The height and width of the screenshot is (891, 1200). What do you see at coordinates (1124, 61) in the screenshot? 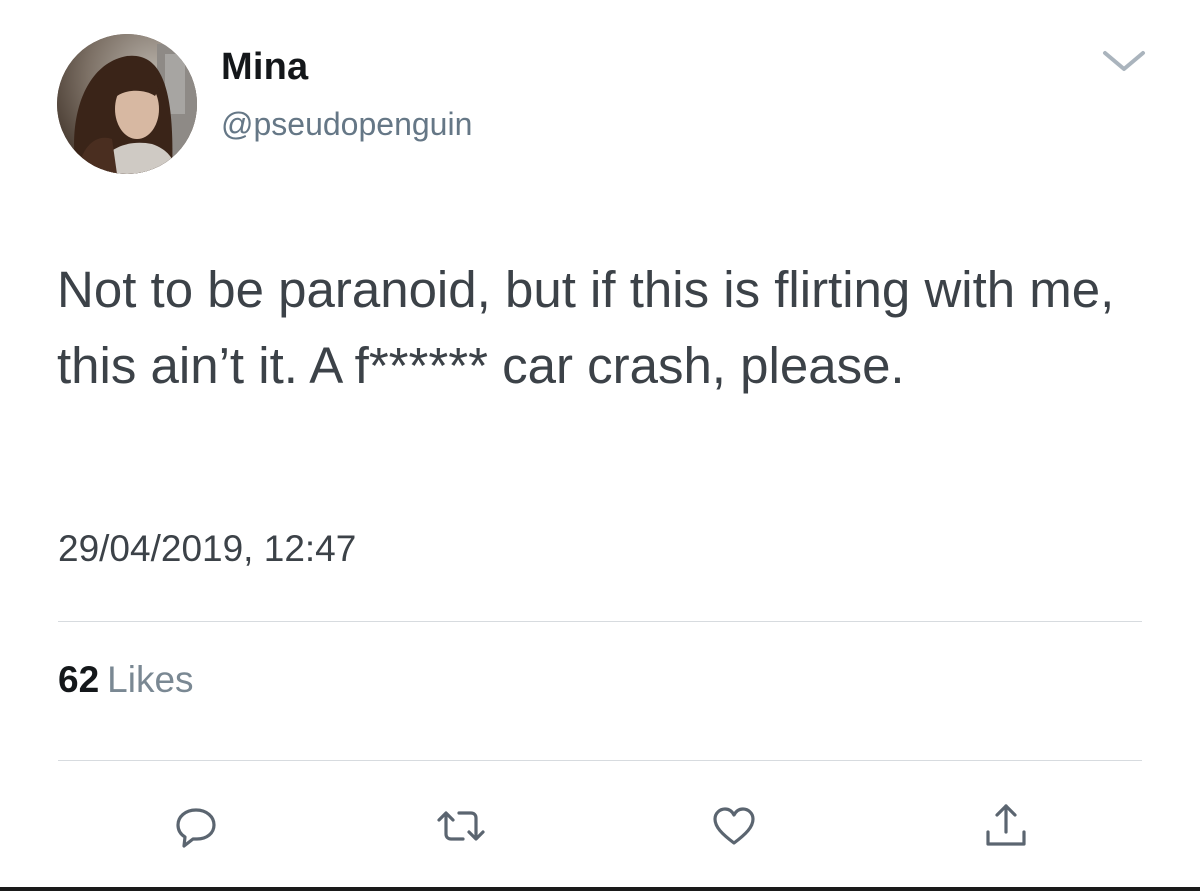
I see `chevron-down-icon` at bounding box center [1124, 61].